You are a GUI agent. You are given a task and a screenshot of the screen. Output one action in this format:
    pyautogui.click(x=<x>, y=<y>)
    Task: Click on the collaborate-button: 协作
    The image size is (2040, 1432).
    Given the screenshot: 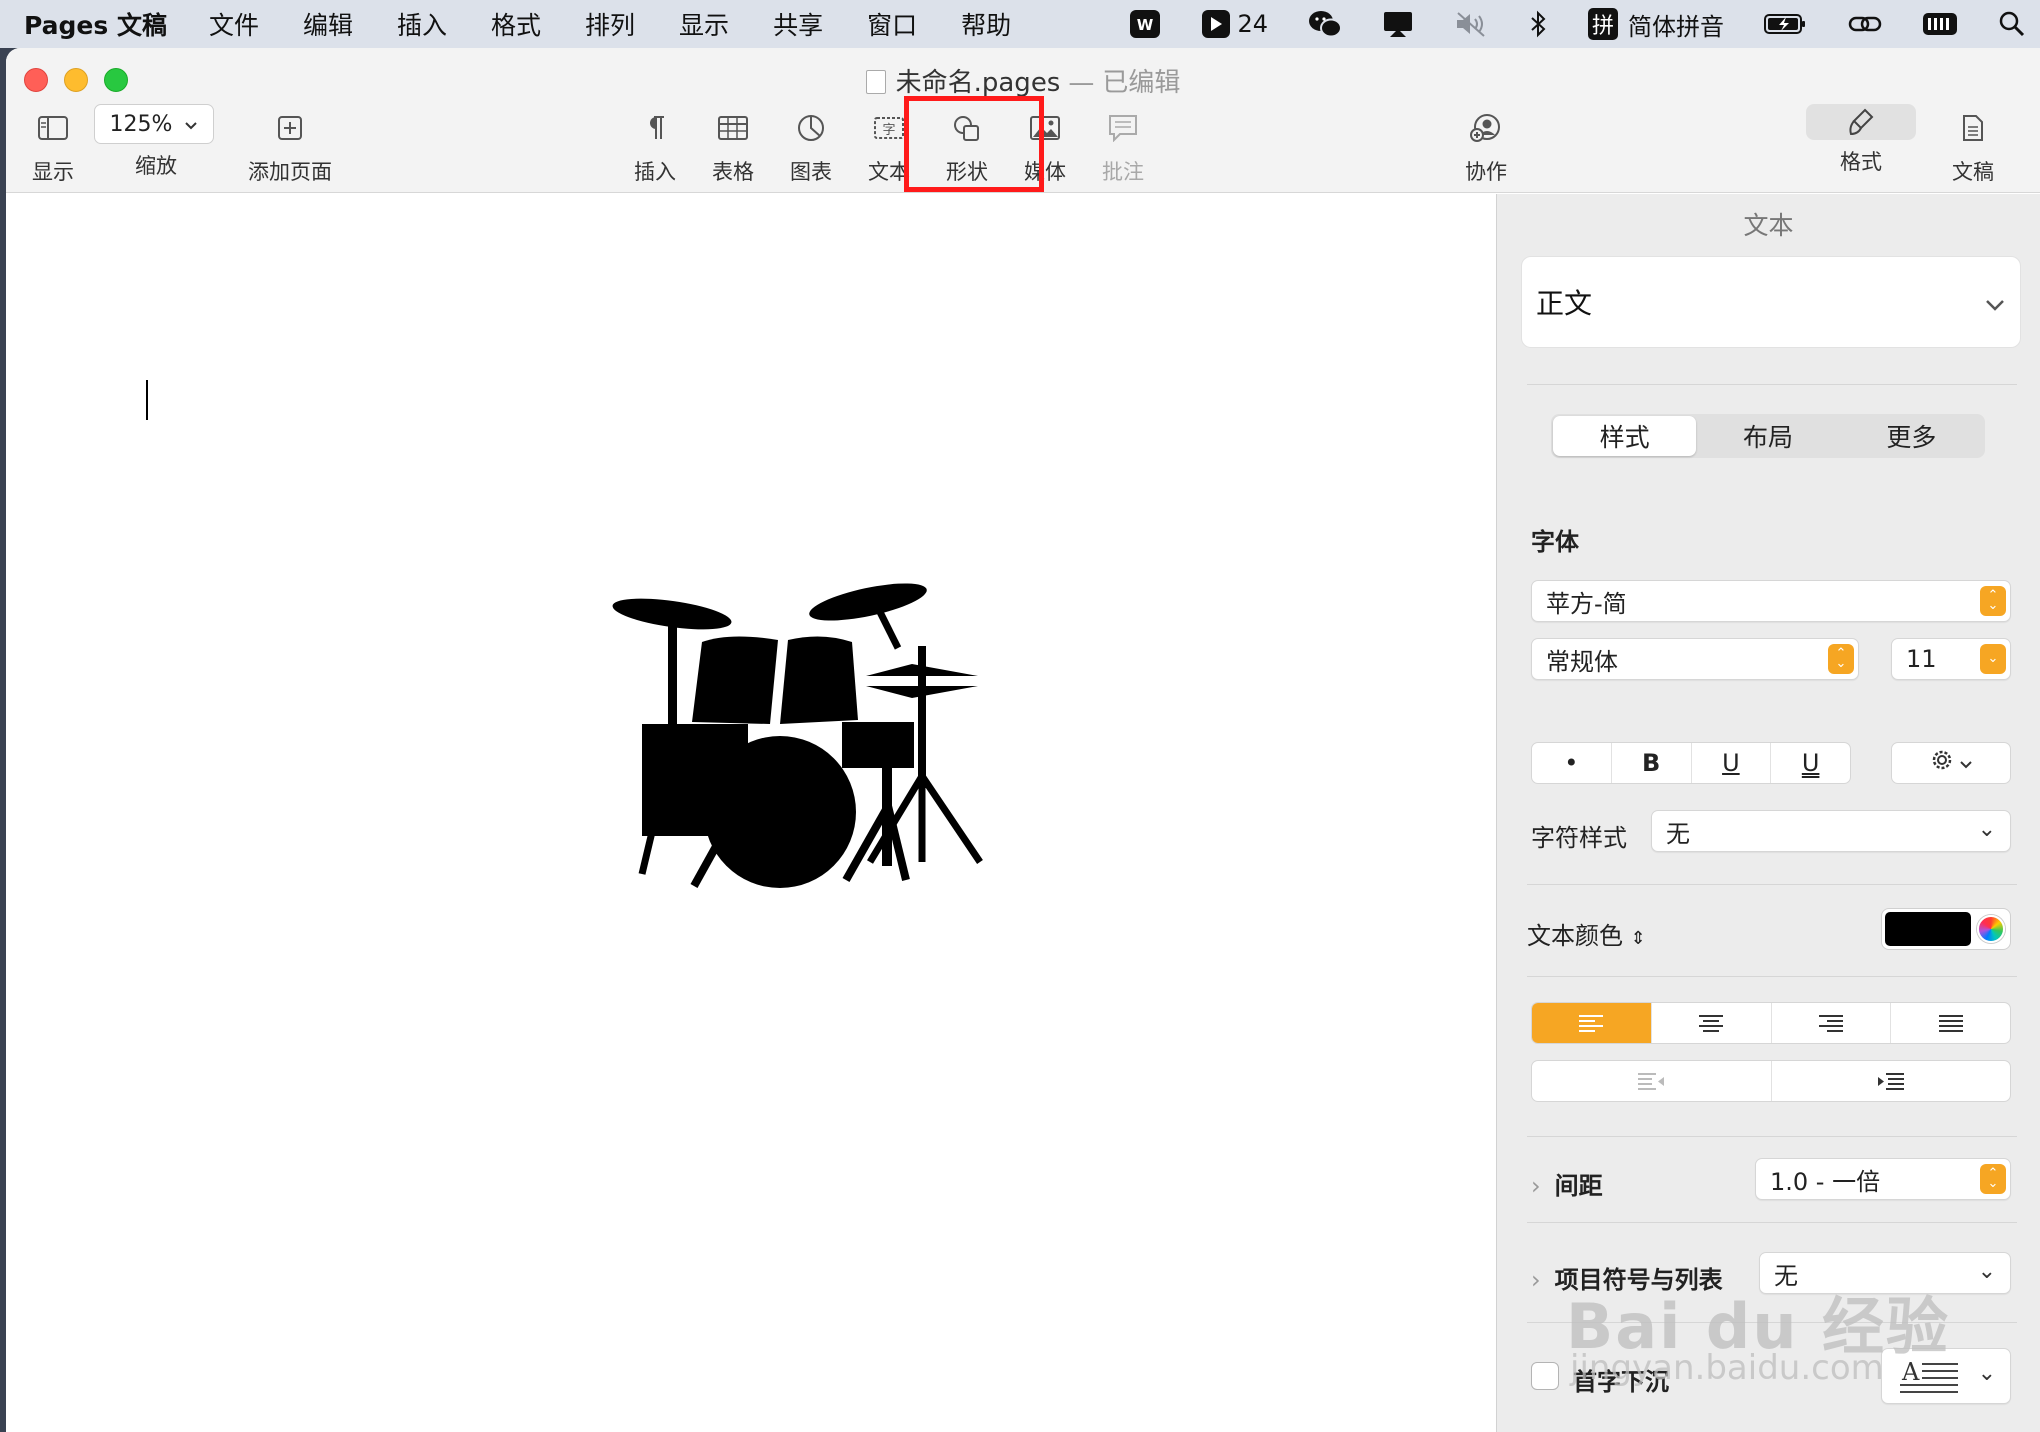 What is the action you would take?
    pyautogui.click(x=1486, y=150)
    